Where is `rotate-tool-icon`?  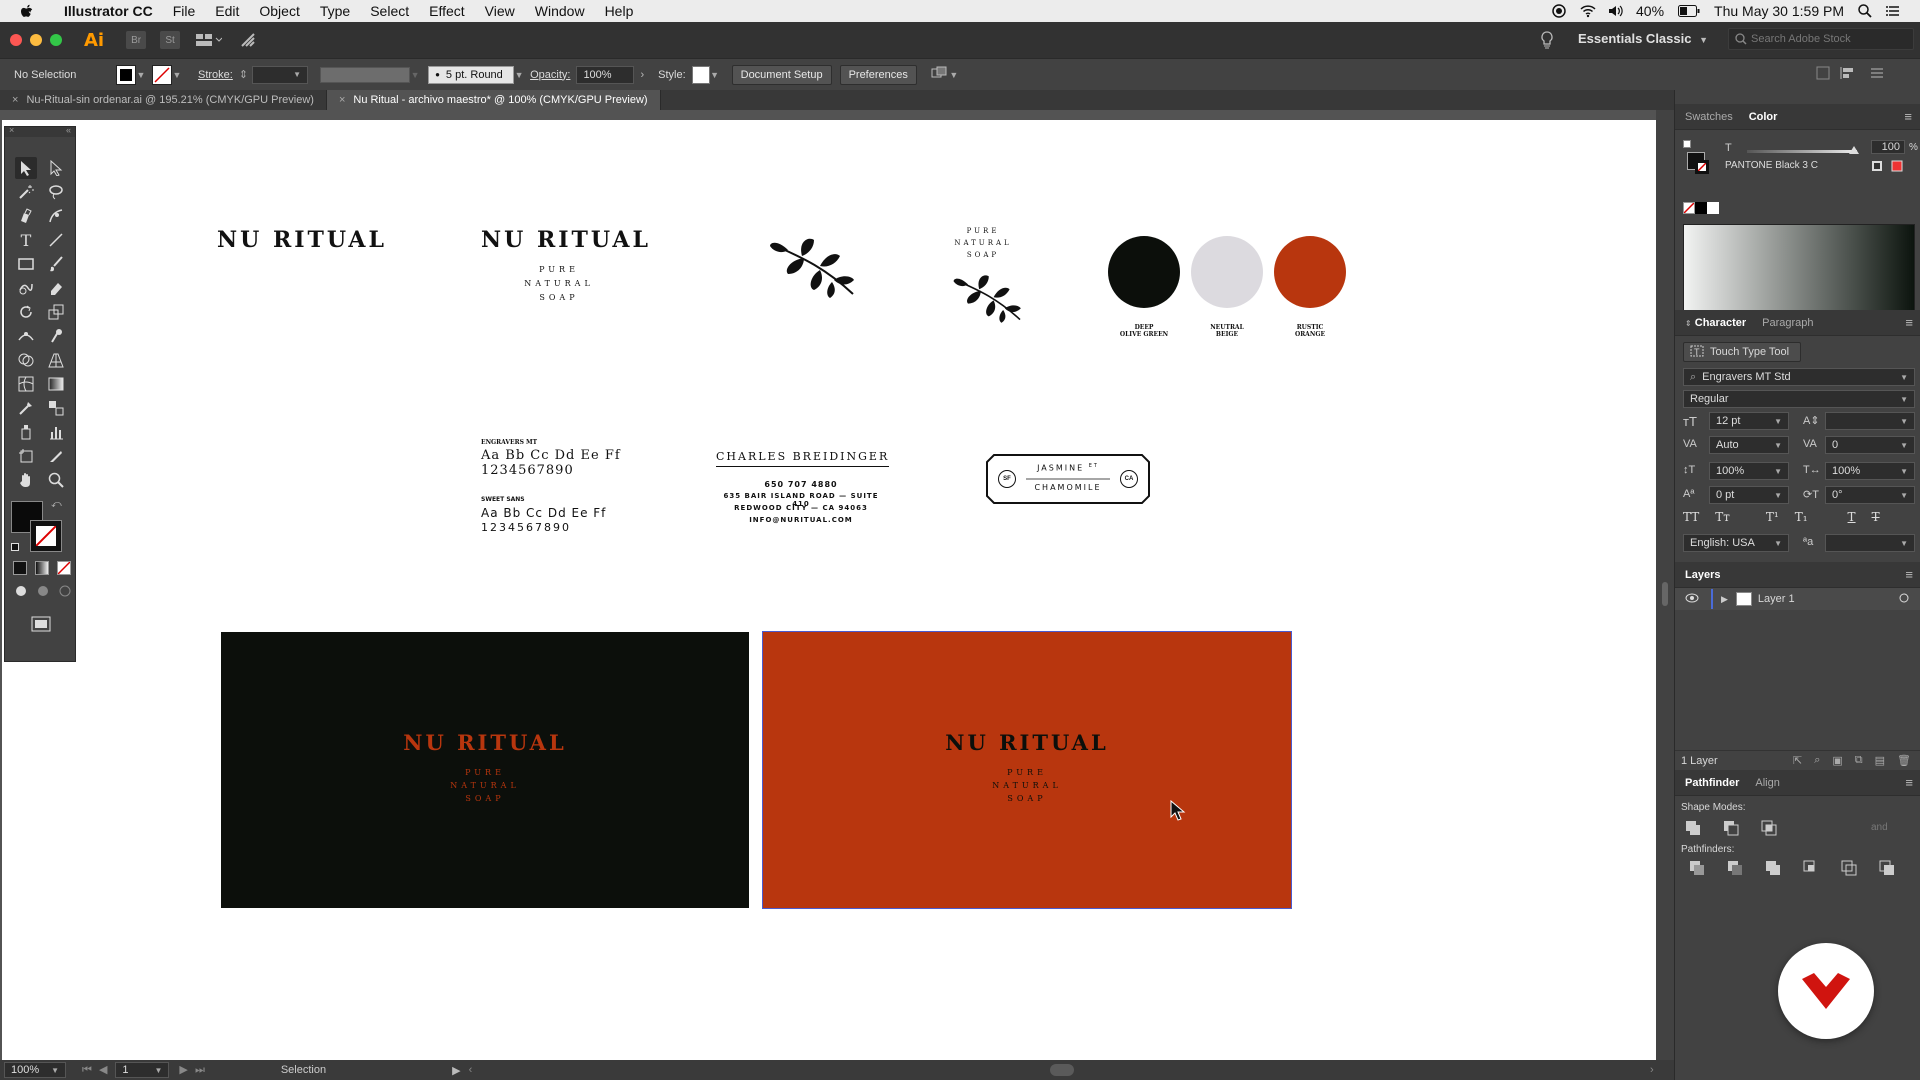 rotate-tool-icon is located at coordinates (26, 312).